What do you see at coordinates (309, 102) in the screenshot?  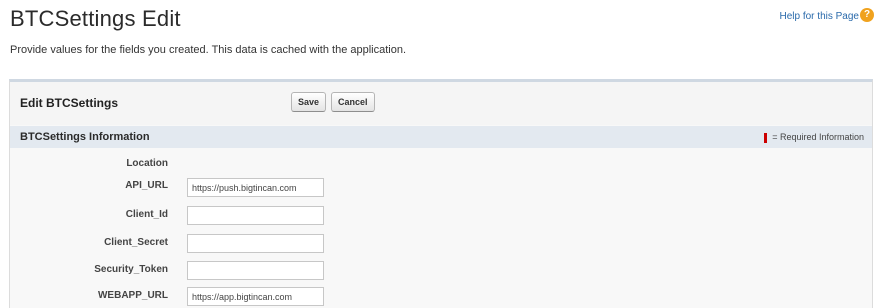 I see `save-button: Save` at bounding box center [309, 102].